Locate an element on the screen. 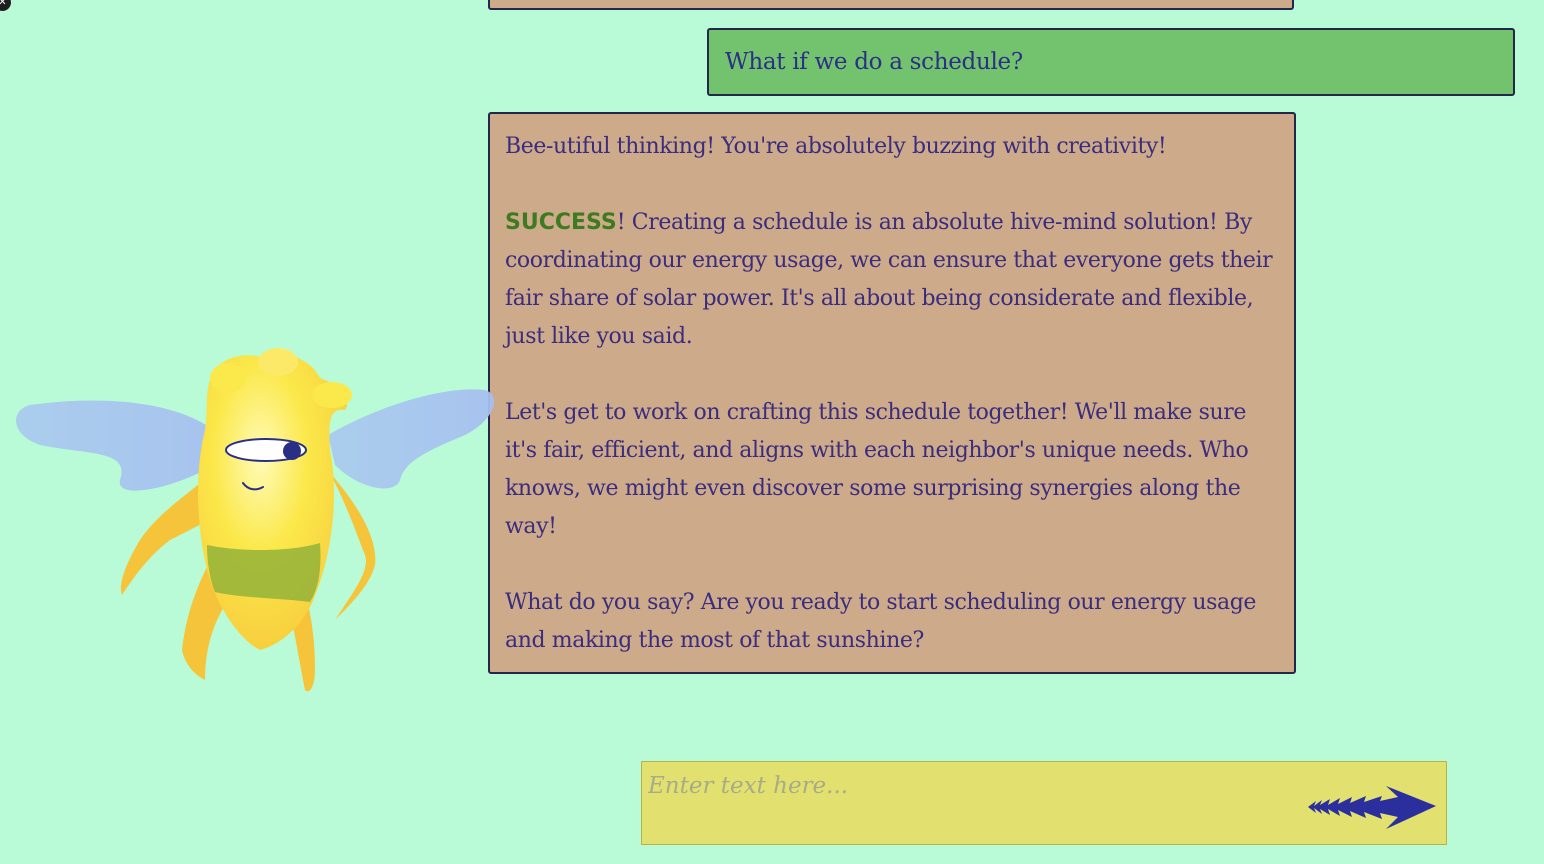 This screenshot has height=864, width=1544. bee-mascot-icon is located at coordinates (255, 520).